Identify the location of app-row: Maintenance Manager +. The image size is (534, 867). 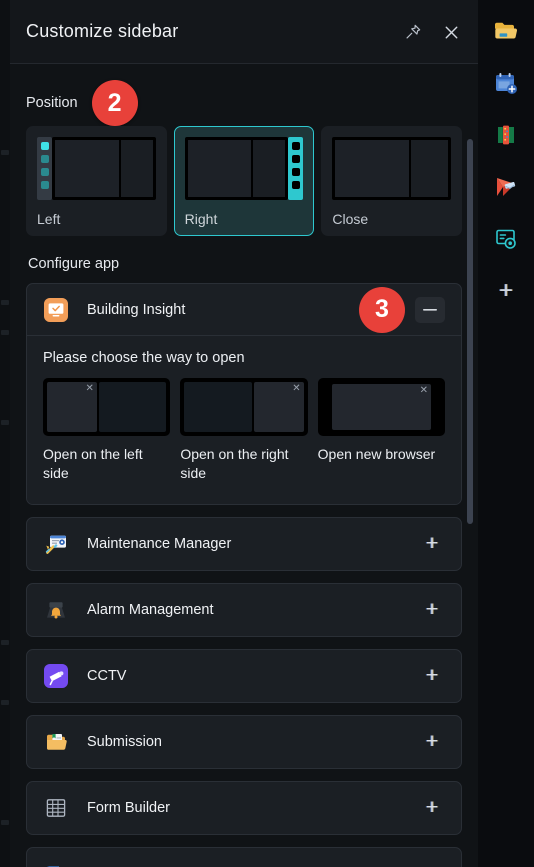
(244, 544).